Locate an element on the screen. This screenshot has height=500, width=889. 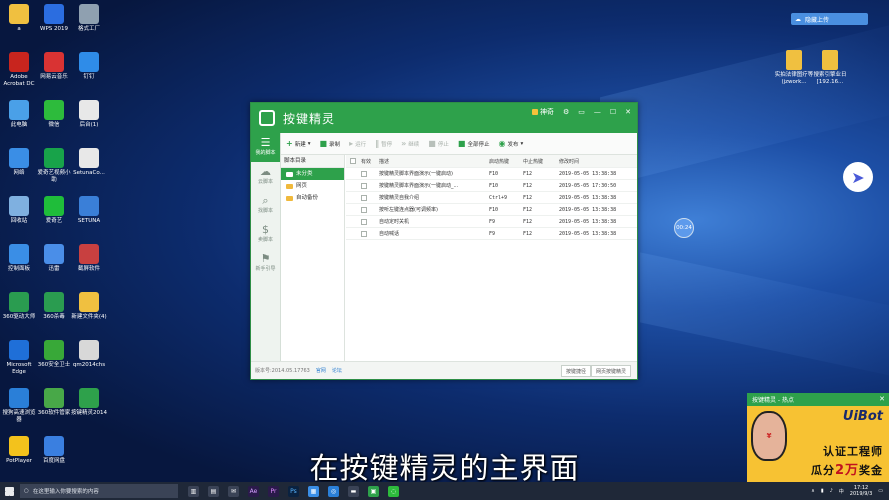
explorer-icon: ▬ is located at coordinates (353, 491).